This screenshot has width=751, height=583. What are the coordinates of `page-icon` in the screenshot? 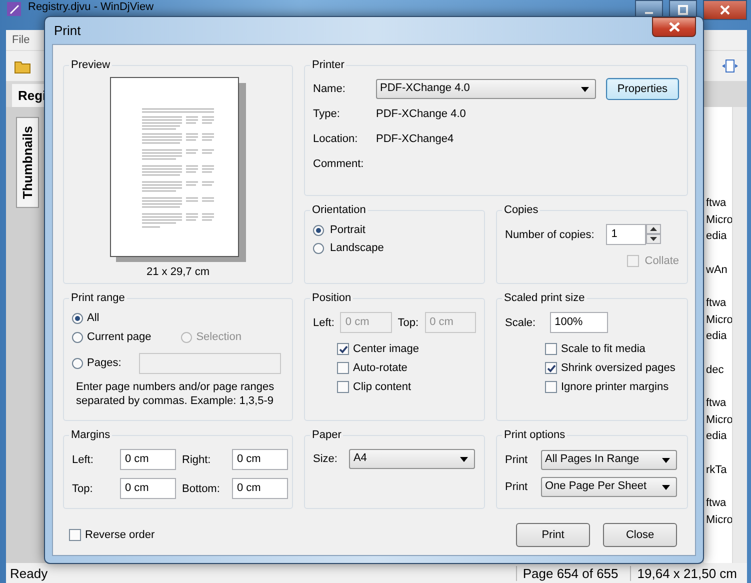 It's located at (730, 66).